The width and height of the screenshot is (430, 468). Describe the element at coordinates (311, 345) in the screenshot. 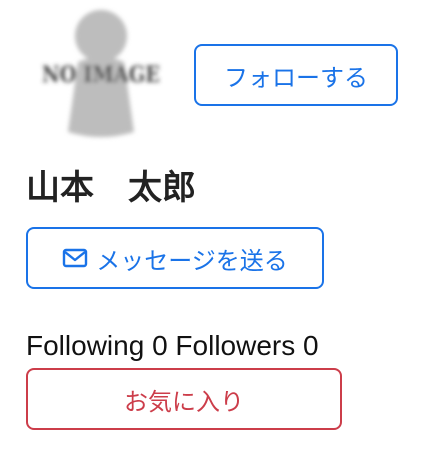

I see `followers-count: 0` at that location.